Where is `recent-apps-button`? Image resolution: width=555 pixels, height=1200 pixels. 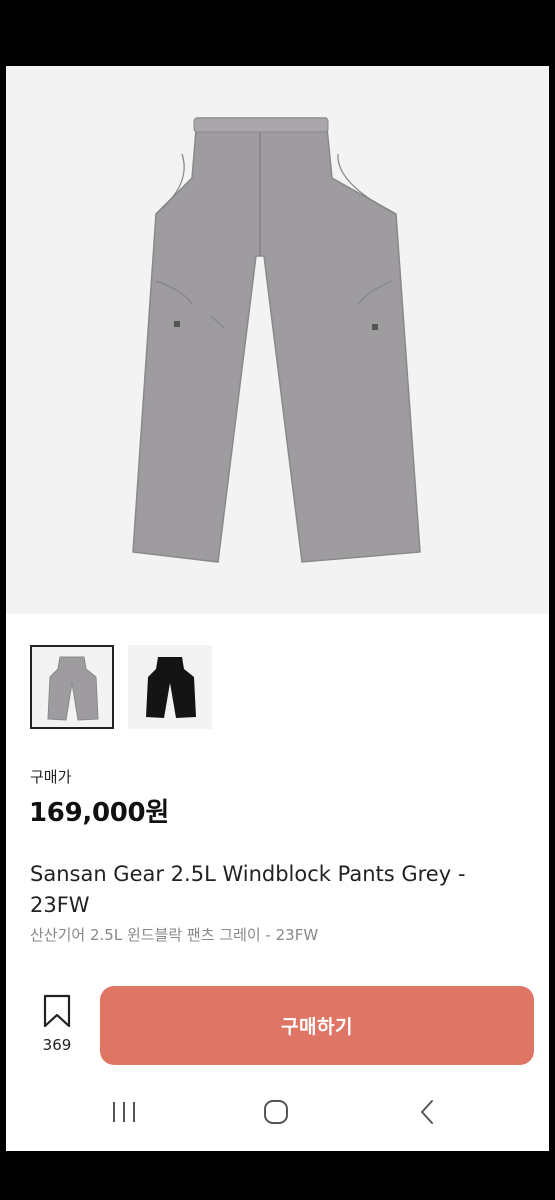
recent-apps-button is located at coordinates (124, 1112).